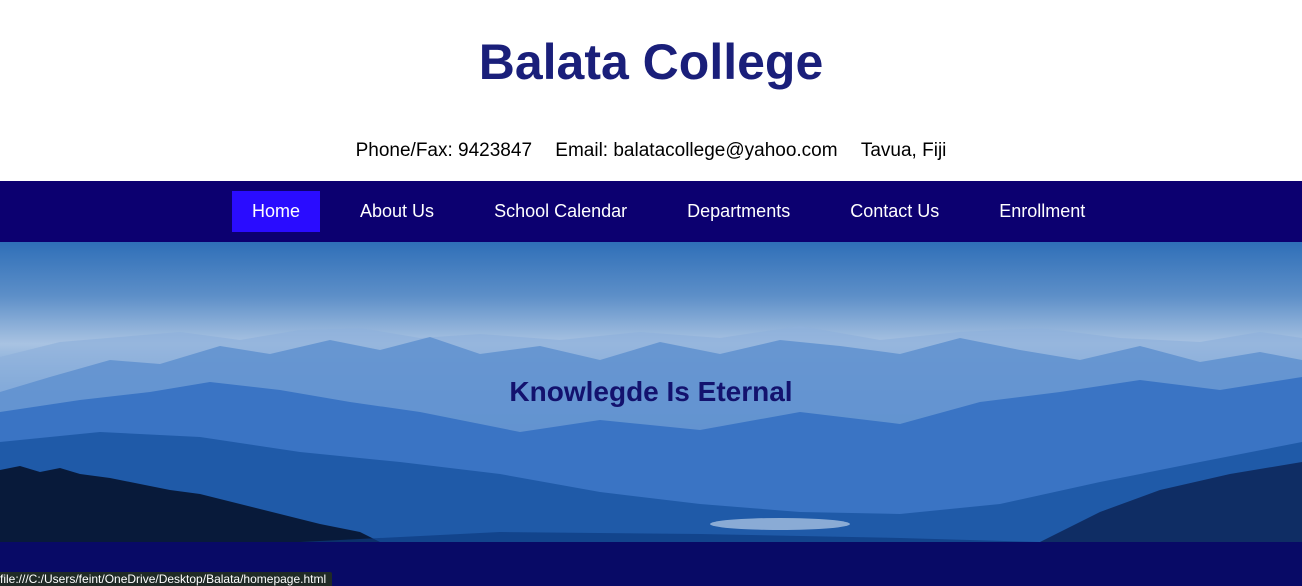  Describe the element at coordinates (738, 211) in the screenshot. I see `nav-item-departments: Departments` at that location.